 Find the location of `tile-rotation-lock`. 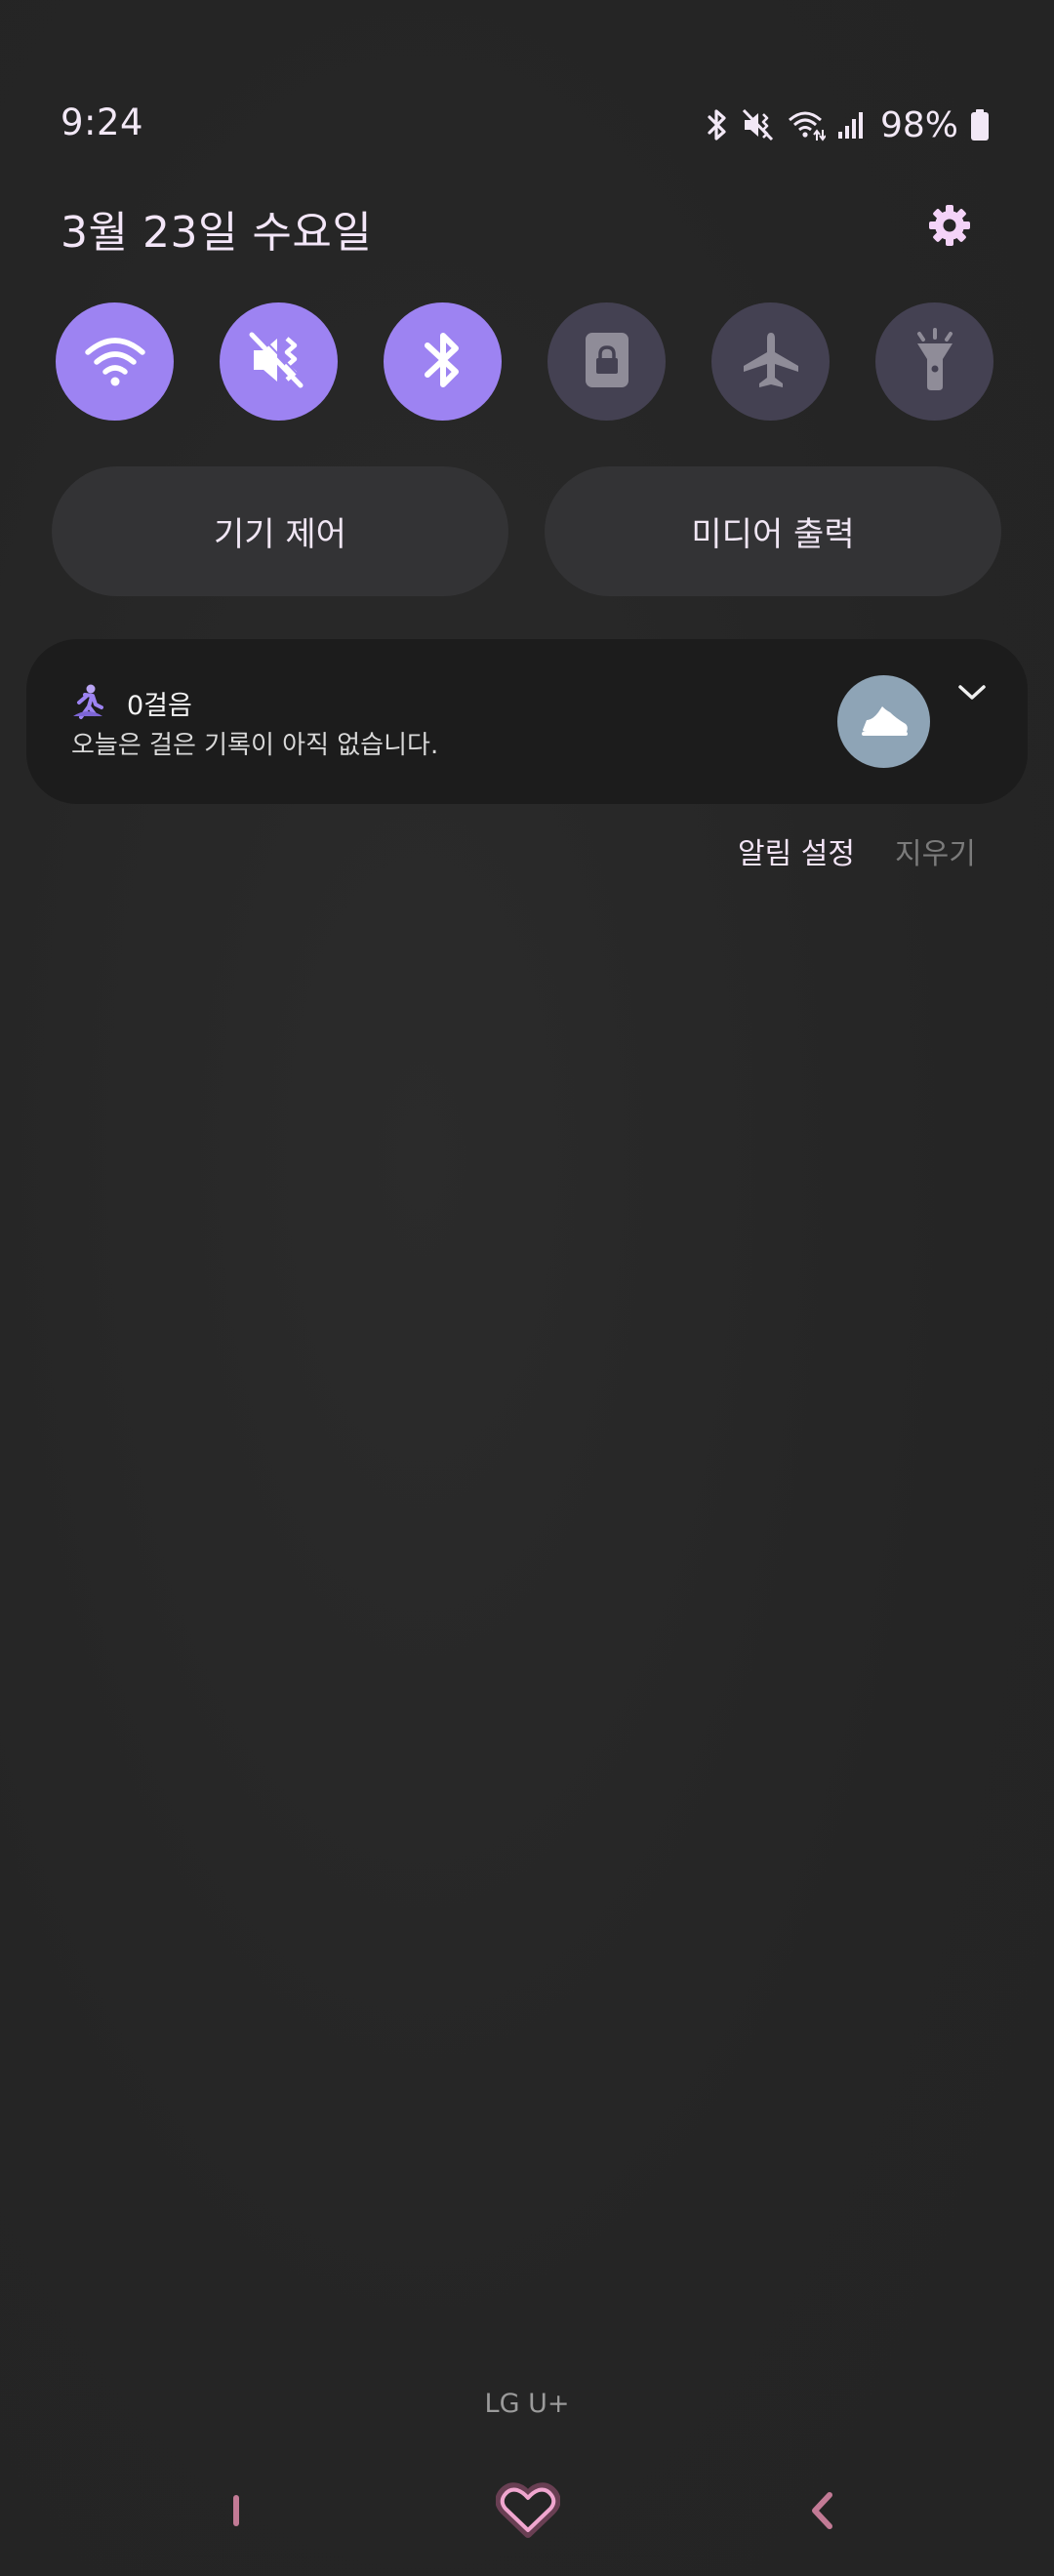

tile-rotation-lock is located at coordinates (607, 361).